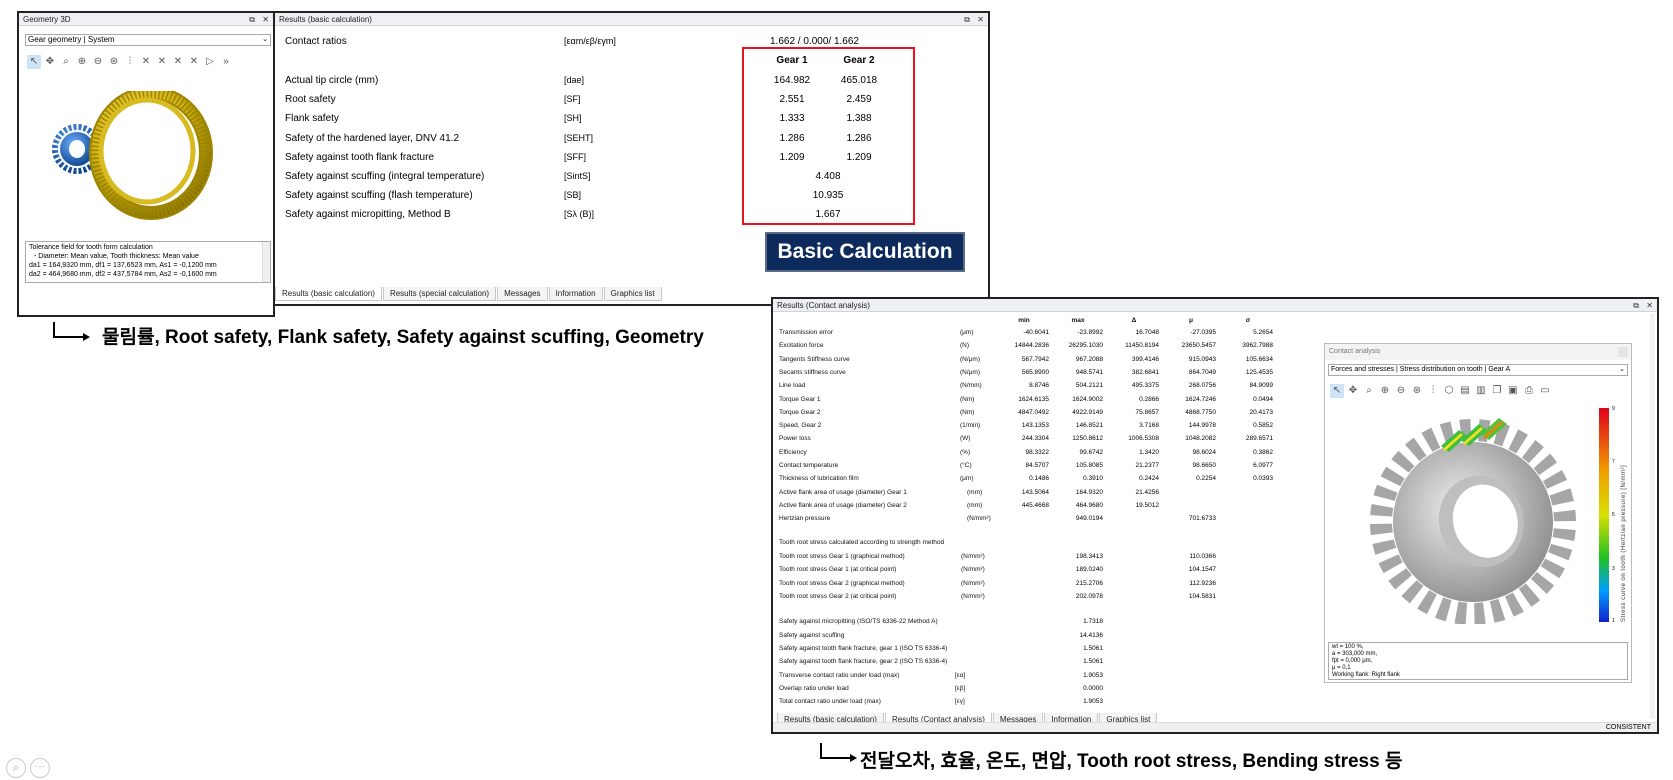 The width and height of the screenshot is (1673, 780). I want to click on info-line: μ = 0,1, so click(1341, 668).